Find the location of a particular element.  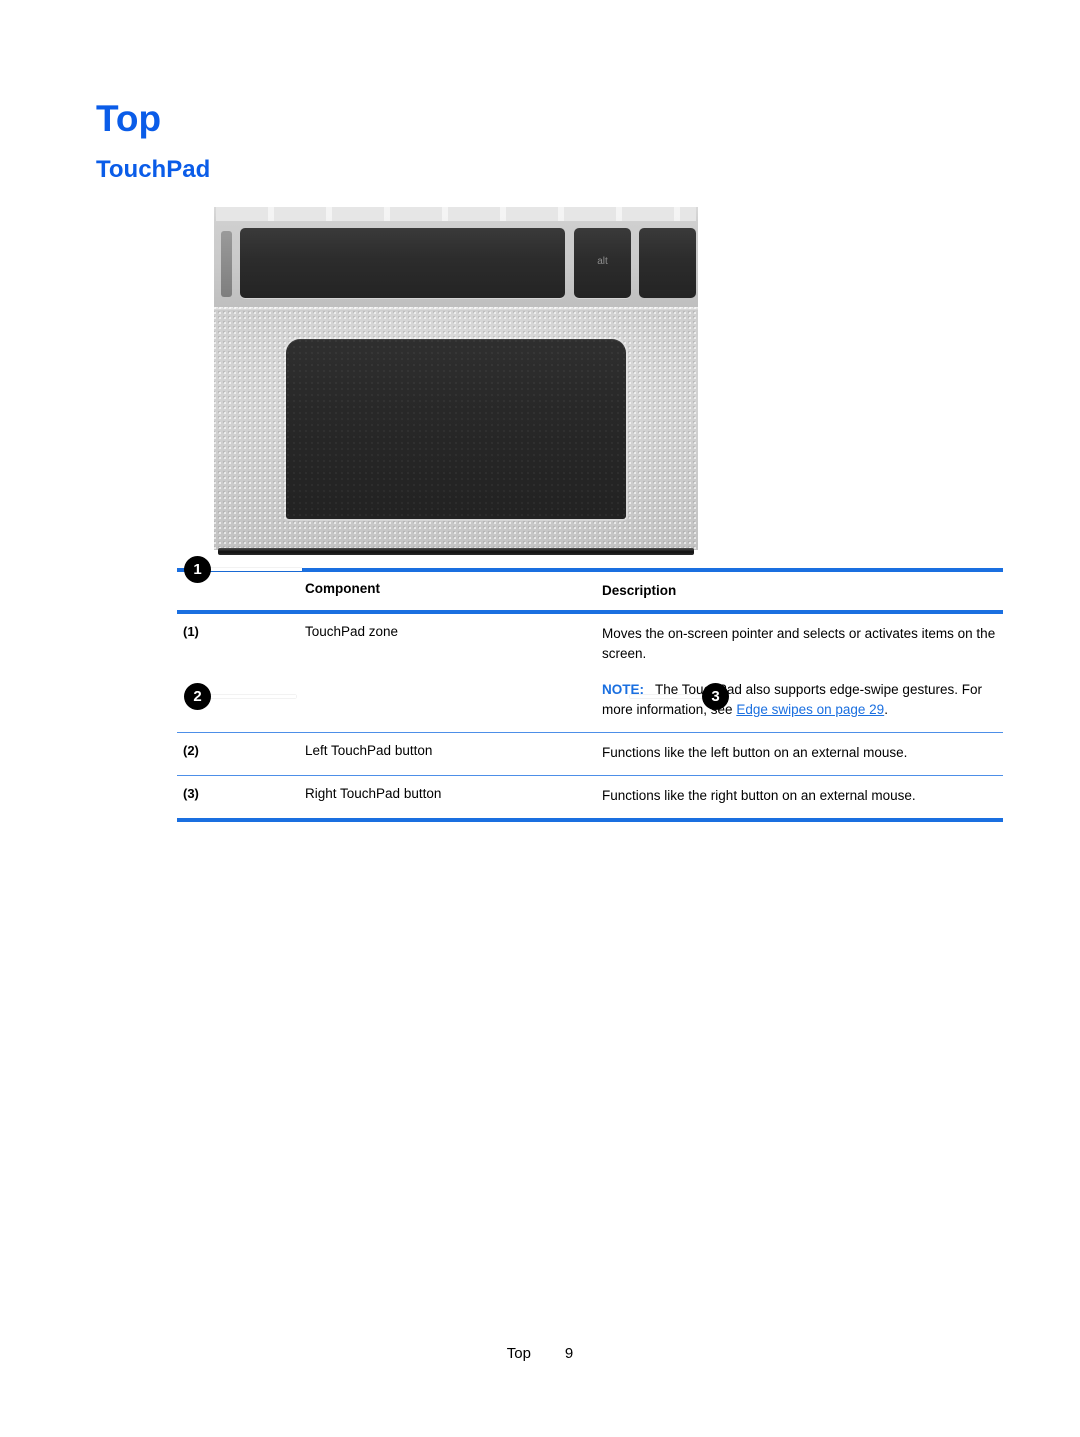

laptop-photo: alt is located at coordinates (456, 382).